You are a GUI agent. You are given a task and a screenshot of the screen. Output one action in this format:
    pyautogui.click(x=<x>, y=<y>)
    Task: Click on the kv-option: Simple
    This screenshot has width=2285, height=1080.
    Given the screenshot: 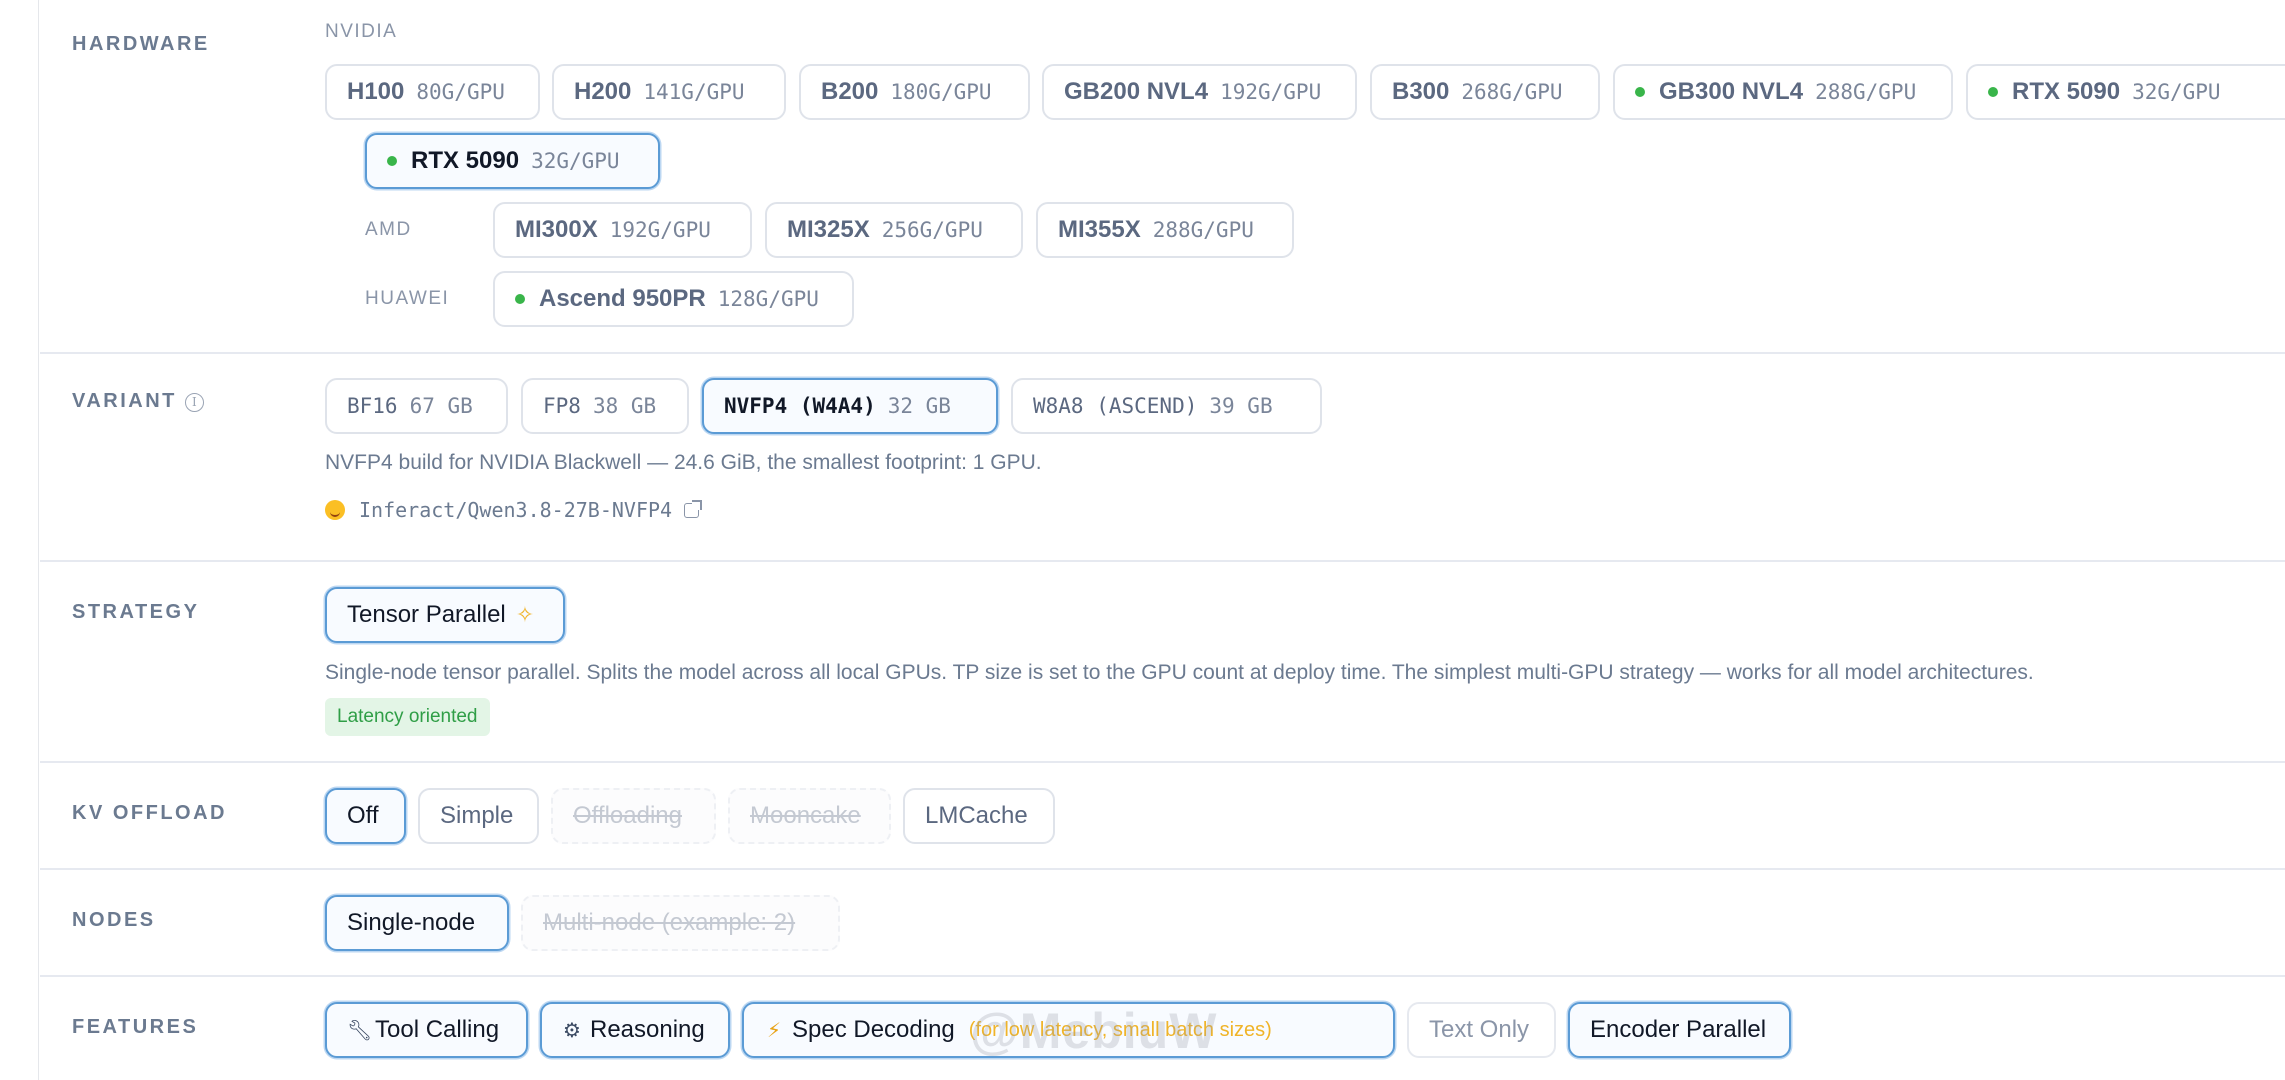 What is the action you would take?
    pyautogui.click(x=477, y=815)
    